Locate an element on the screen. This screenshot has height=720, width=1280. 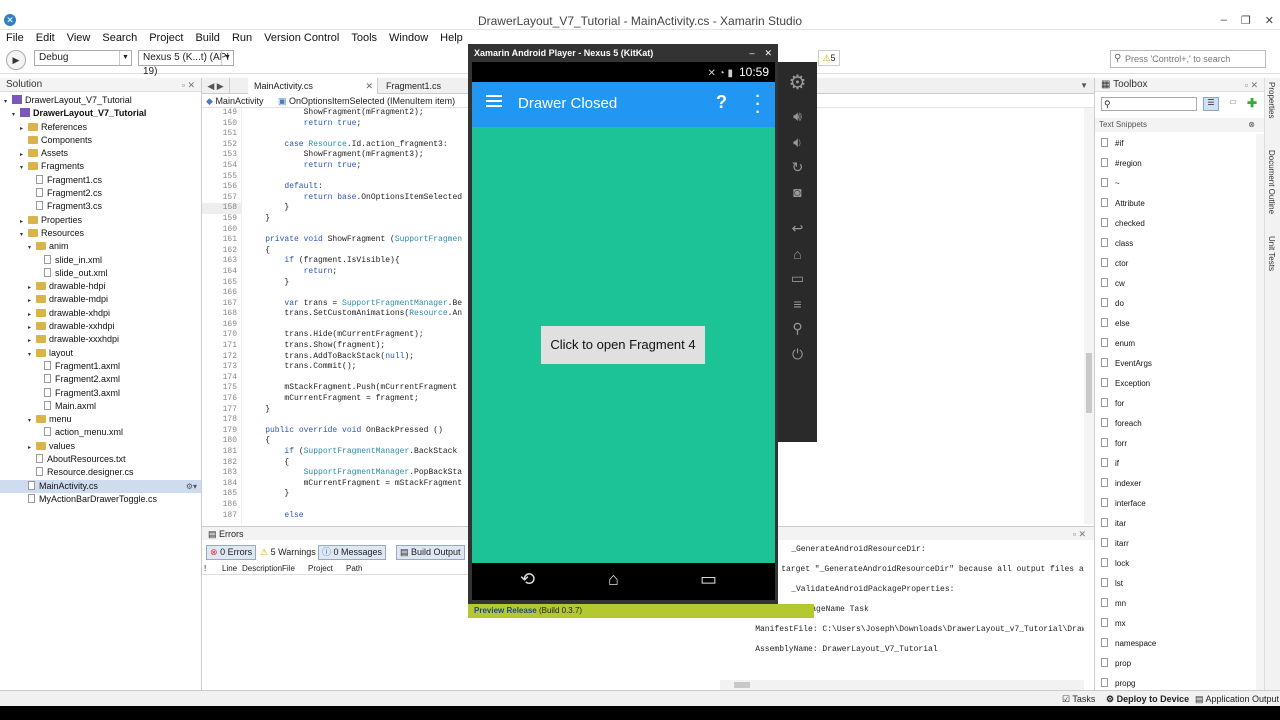
tab-mainactivity: MainActivity.cs ✕ is located at coordinates (313, 86).